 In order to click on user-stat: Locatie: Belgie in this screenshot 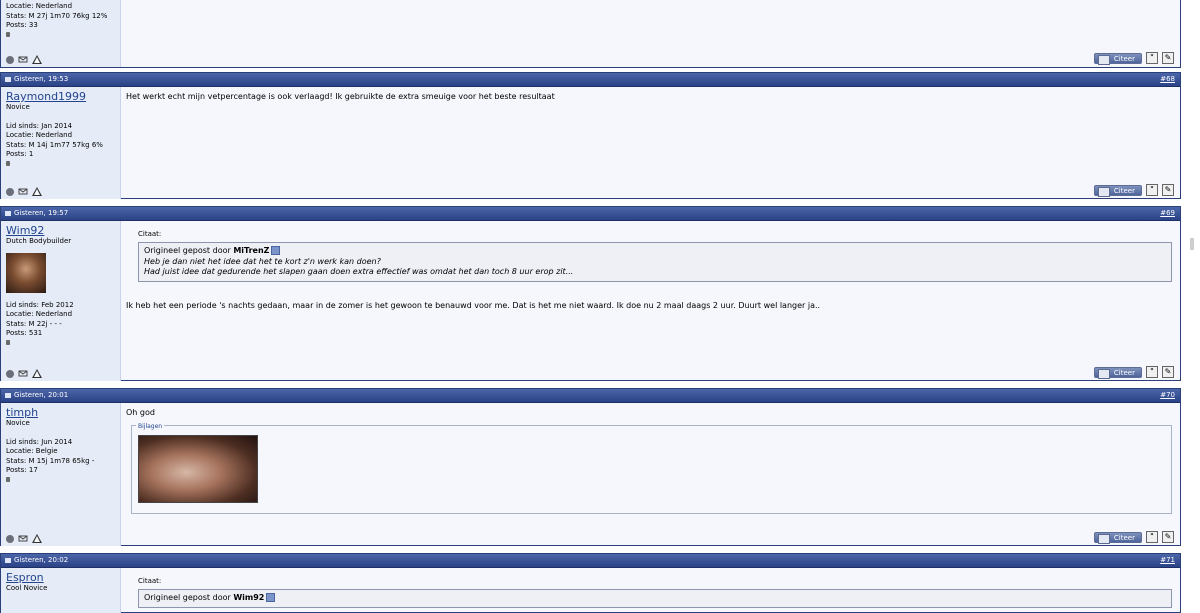, I will do `click(32, 451)`.